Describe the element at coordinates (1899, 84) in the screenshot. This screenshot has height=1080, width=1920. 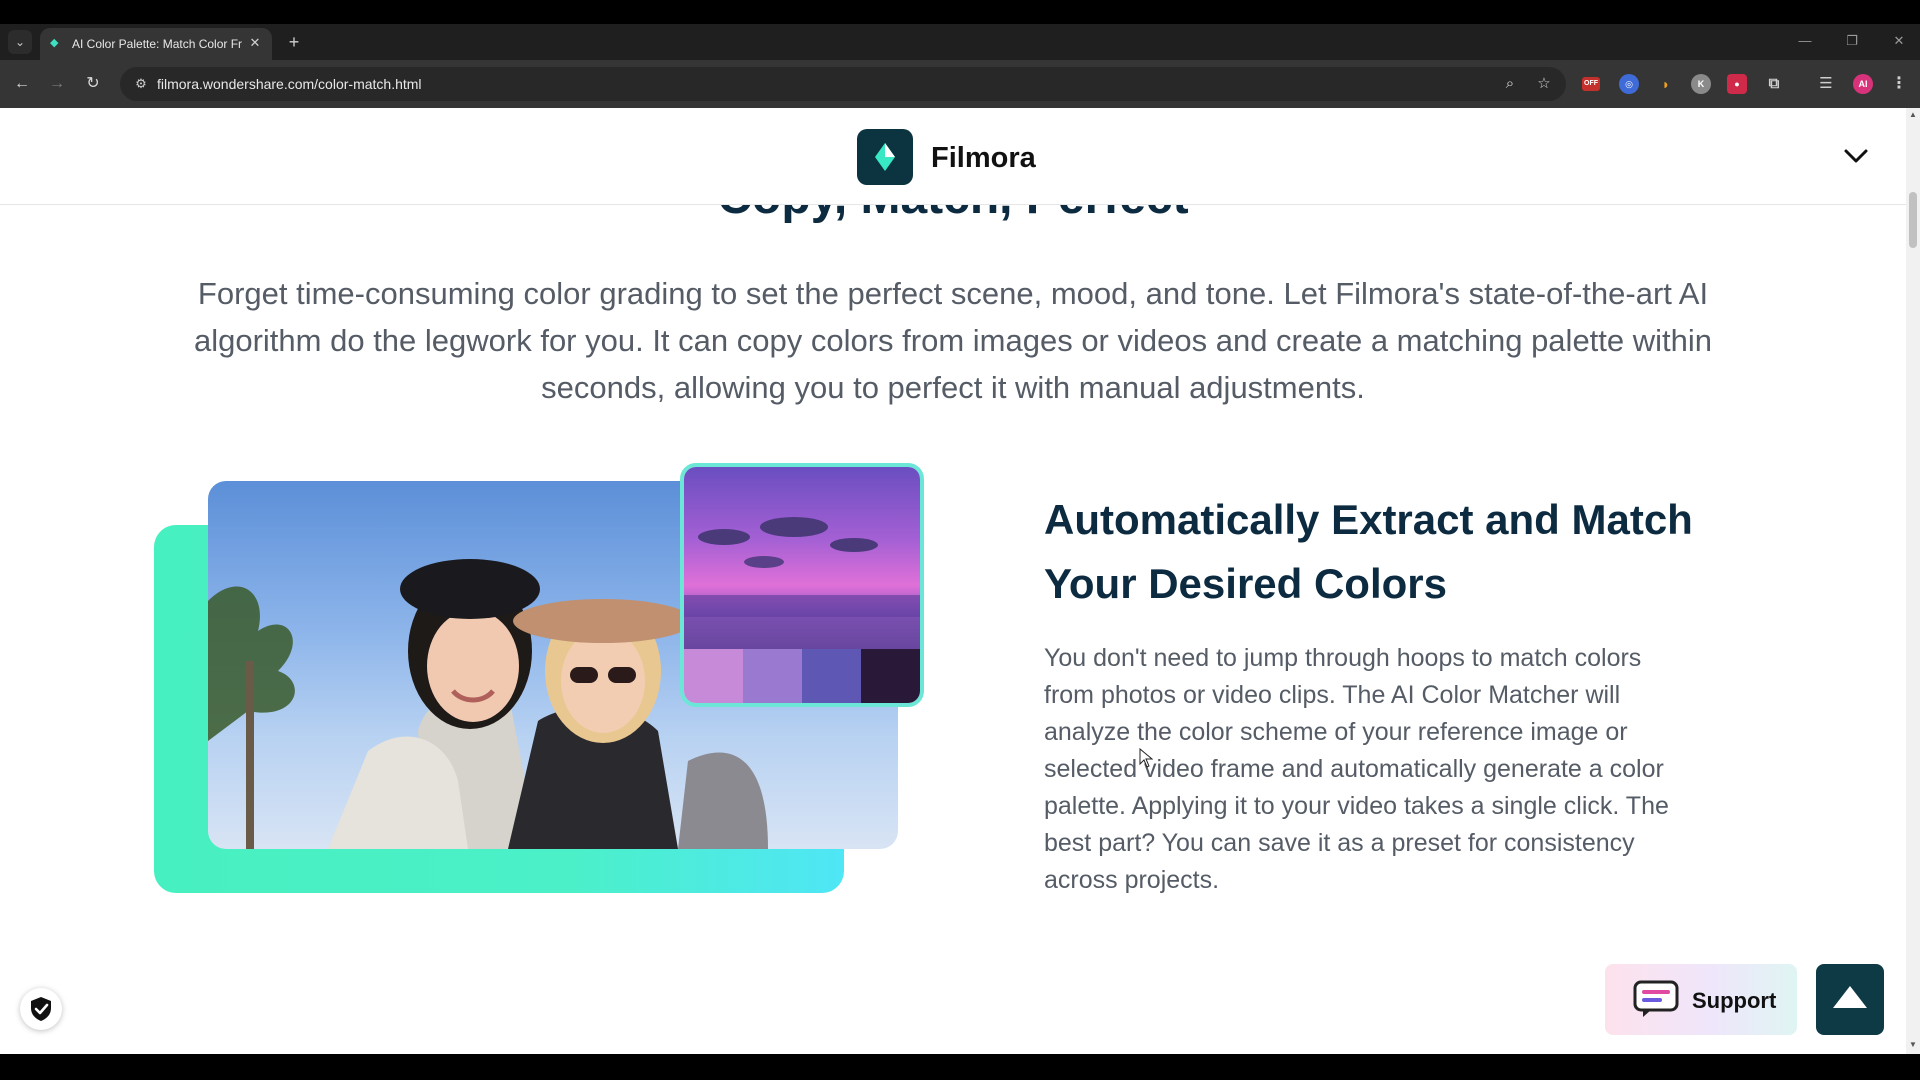
I see `kebab-menu-icon: ⋮` at that location.